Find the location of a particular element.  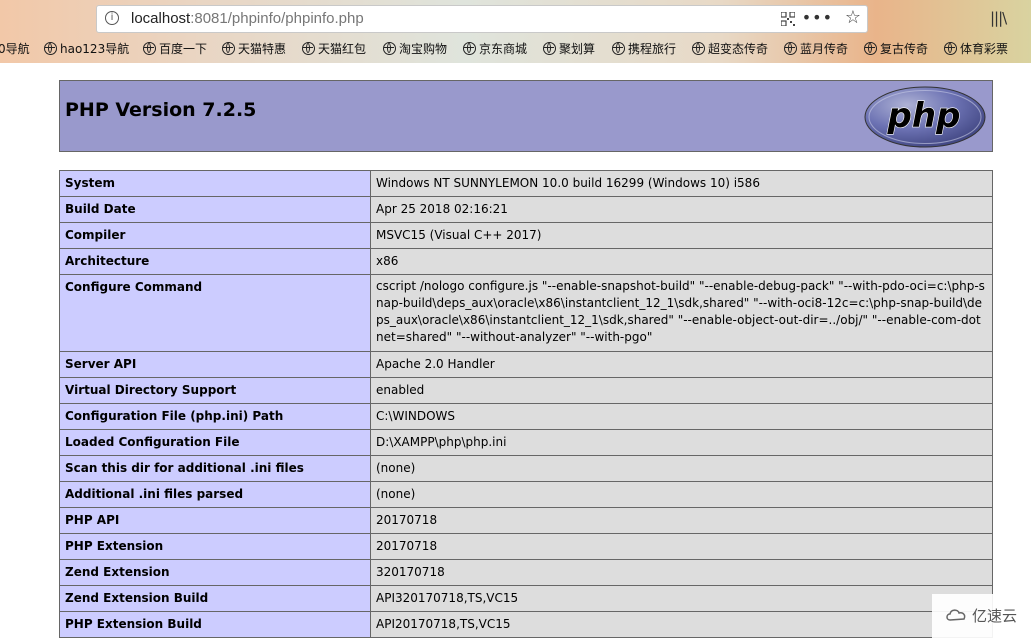

row-label: Architecture is located at coordinates (215, 261).